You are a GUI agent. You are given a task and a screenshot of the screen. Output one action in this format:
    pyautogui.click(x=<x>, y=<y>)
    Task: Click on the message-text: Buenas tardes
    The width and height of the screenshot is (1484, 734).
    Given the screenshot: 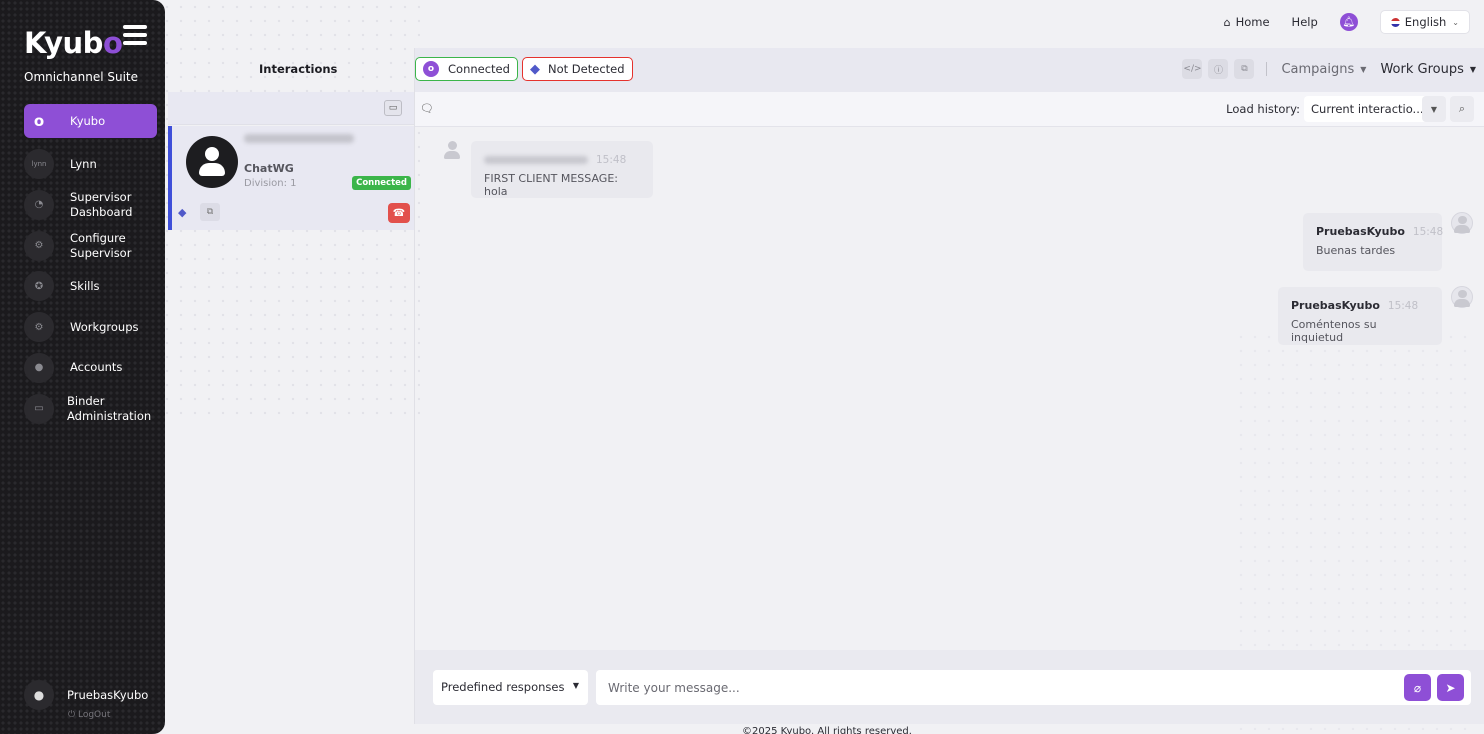 What is the action you would take?
    pyautogui.click(x=1356, y=250)
    